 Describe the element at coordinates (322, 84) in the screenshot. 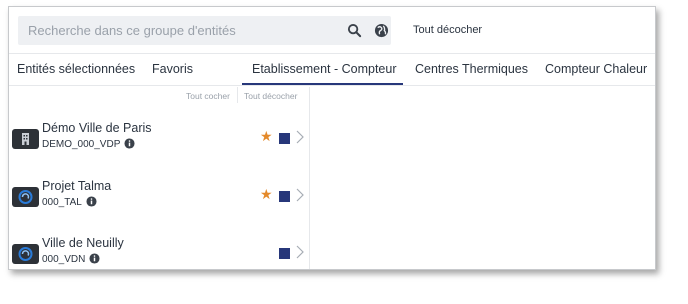

I see `active-tab-indicator` at that location.